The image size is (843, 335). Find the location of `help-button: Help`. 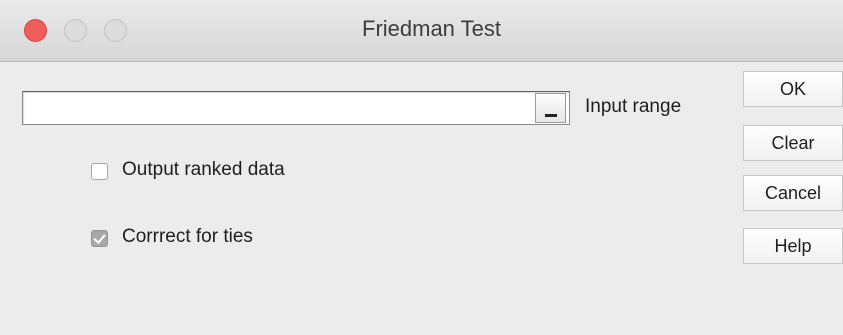

help-button: Help is located at coordinates (793, 246).